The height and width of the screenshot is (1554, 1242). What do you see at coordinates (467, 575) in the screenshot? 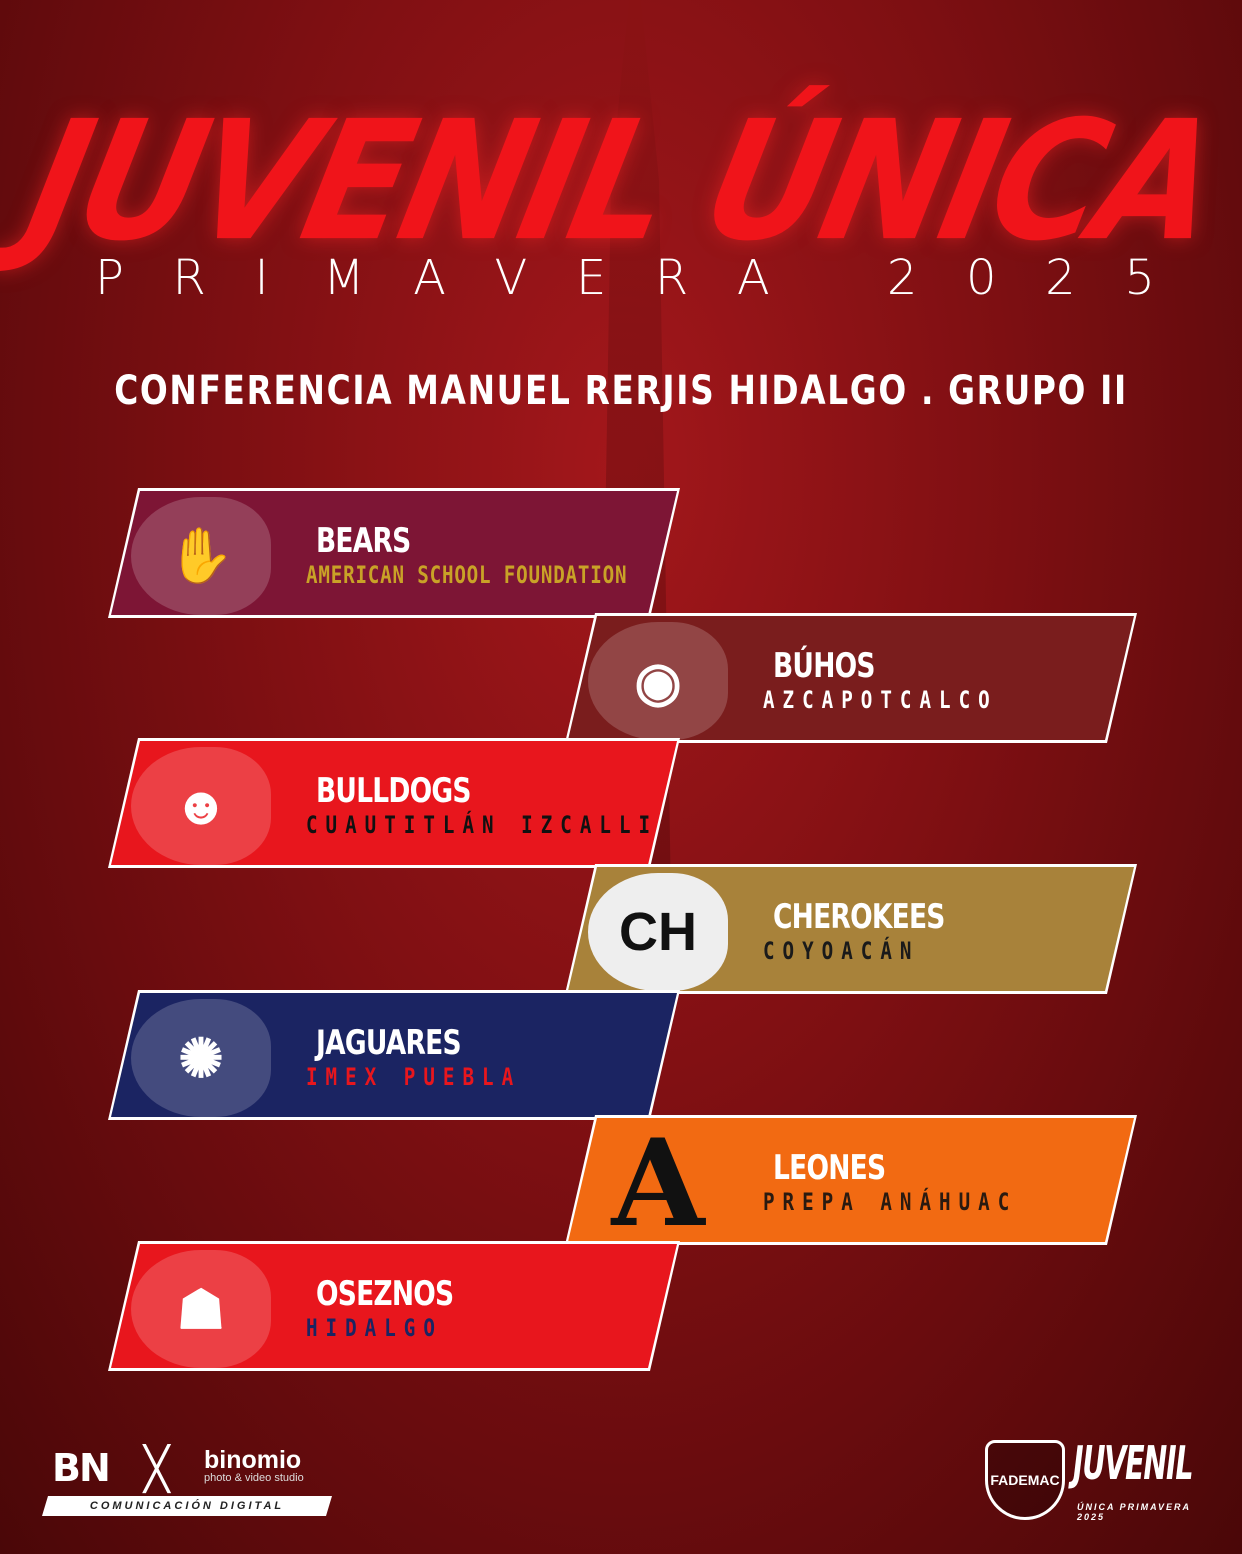
I see `team-school: AMERICAN SCHOOL FOUNDATION` at bounding box center [467, 575].